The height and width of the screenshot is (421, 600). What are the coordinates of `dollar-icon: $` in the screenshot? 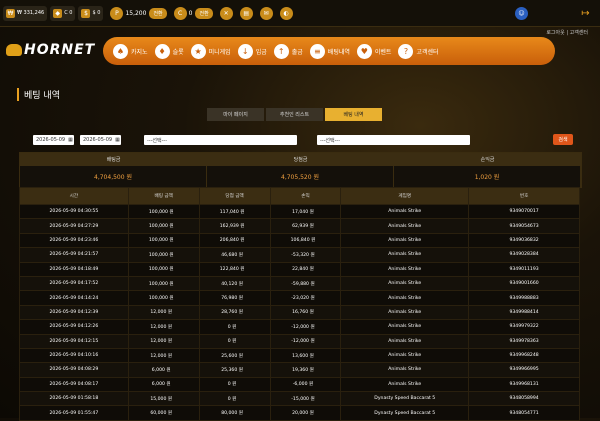 It's located at (86, 13).